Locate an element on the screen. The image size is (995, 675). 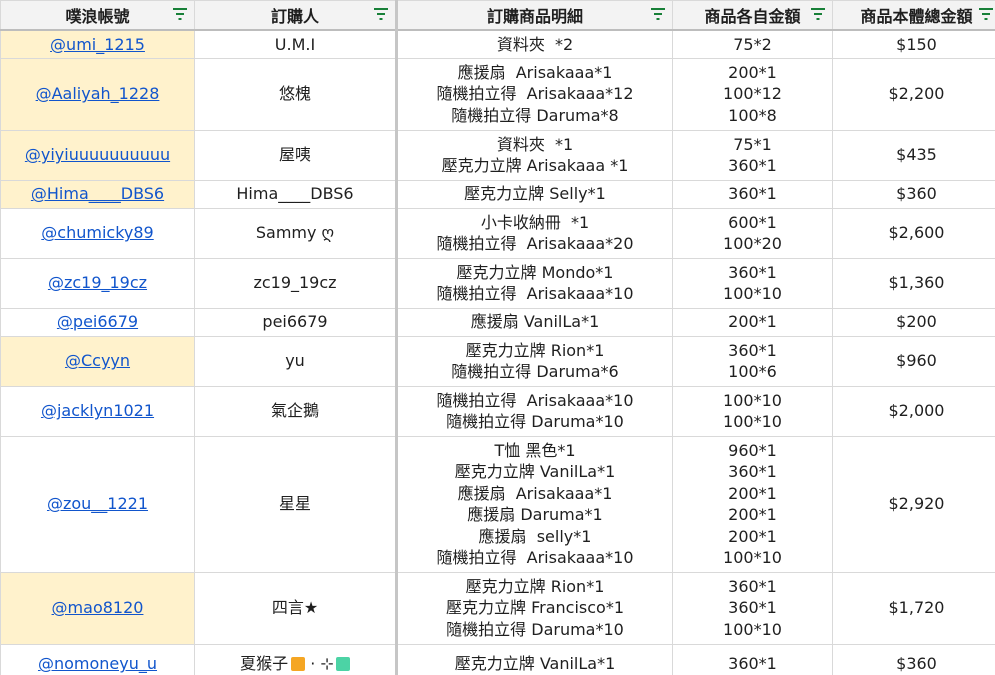
cell-total: $1,360 is located at coordinates (913, 283).